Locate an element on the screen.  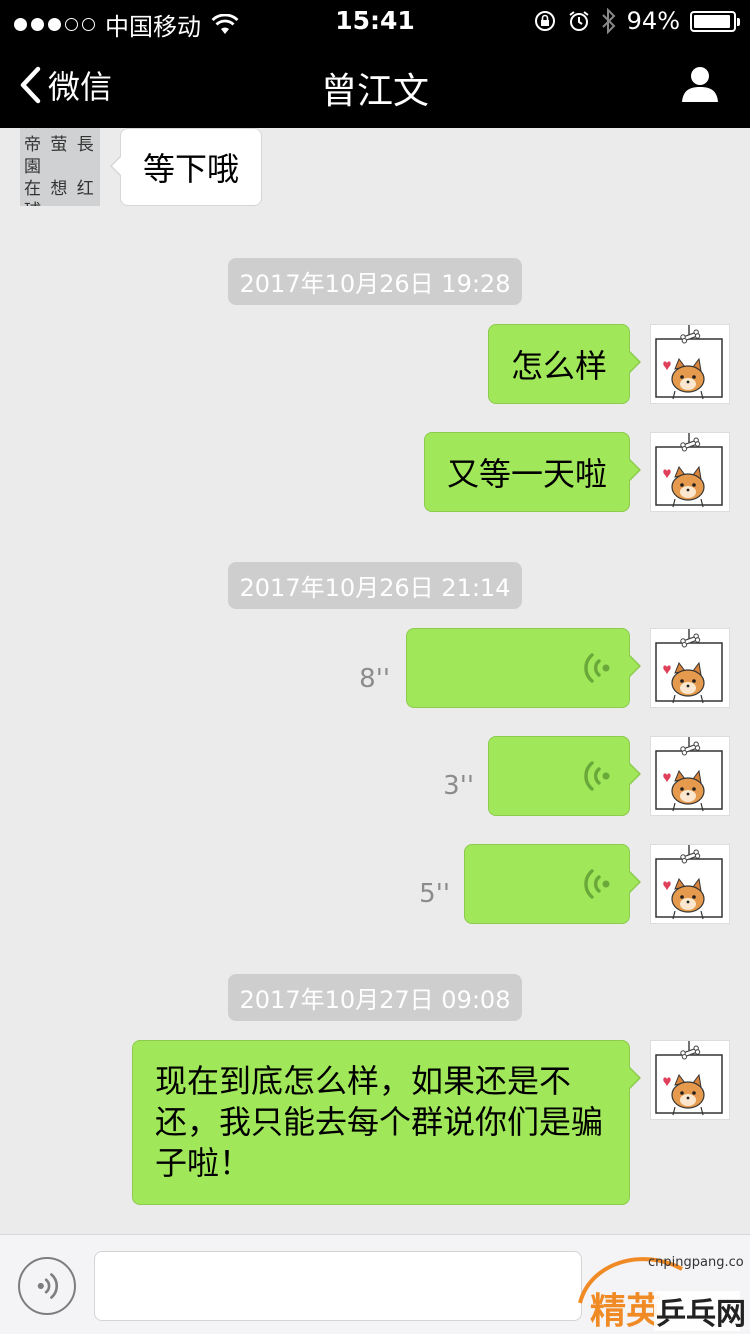
watermark-url: cnpingpang.com is located at coordinates (696, 1262).